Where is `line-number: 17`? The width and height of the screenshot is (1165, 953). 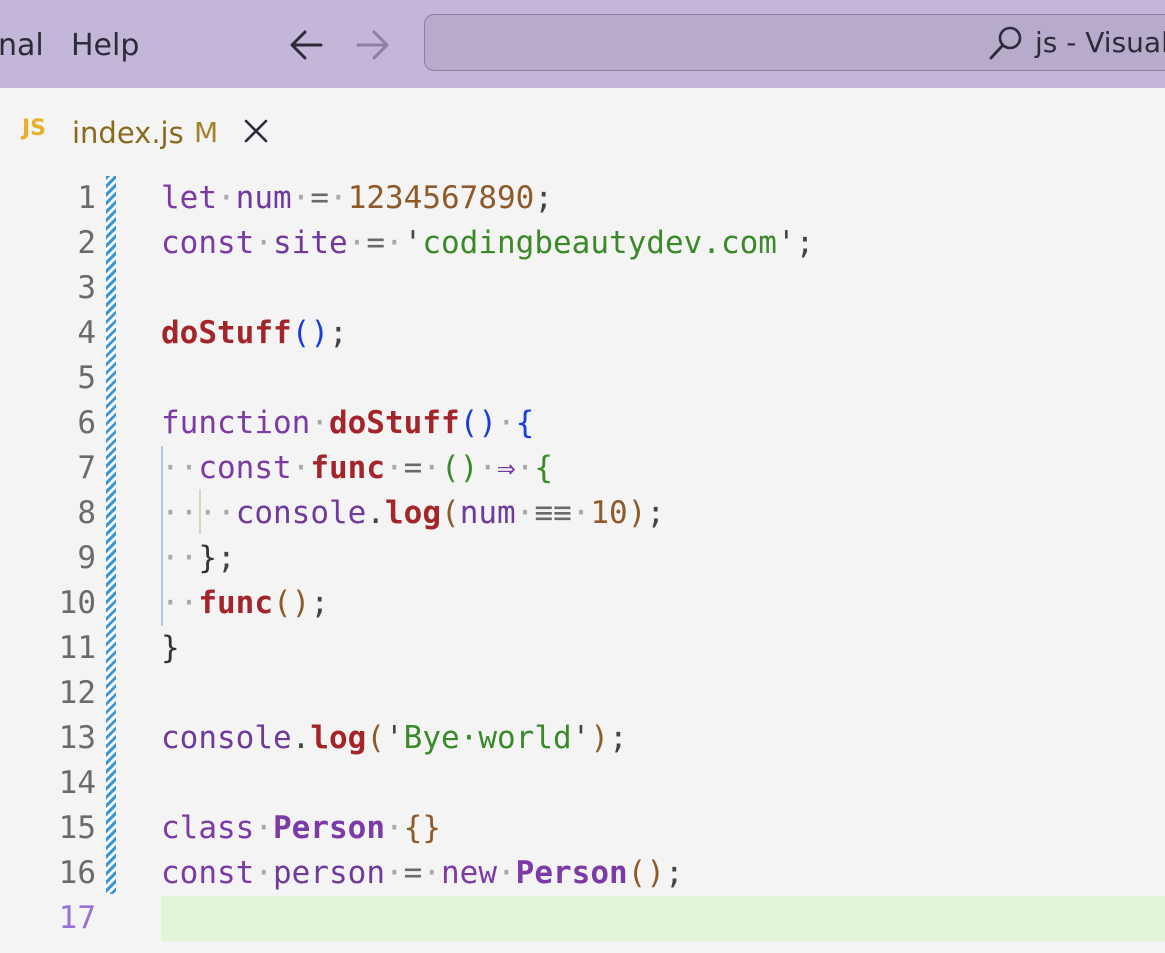 line-number: 17 is located at coordinates (77, 918).